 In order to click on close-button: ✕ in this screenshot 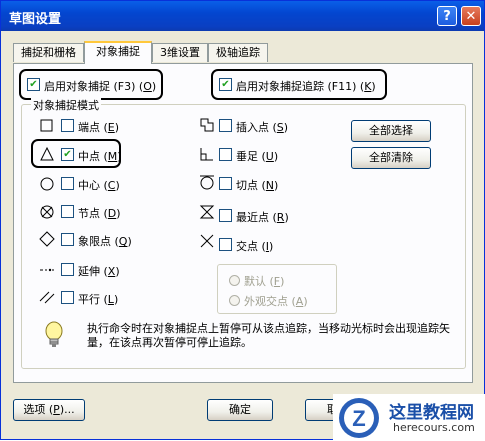, I will do `click(471, 16)`.